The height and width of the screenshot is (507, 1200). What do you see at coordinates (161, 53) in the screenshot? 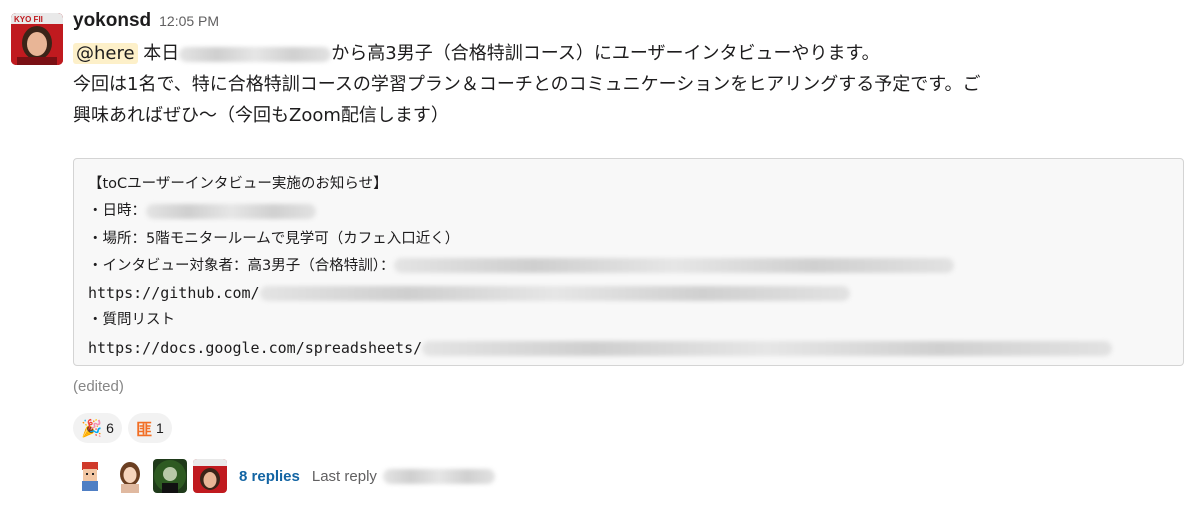
I see `message-text-prefix: 本日` at bounding box center [161, 53].